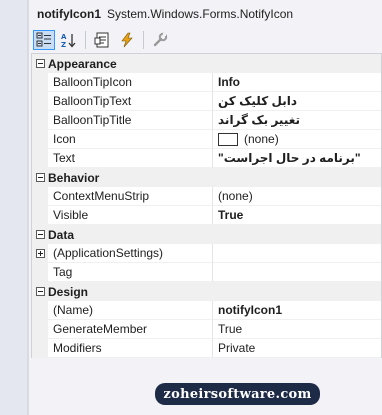  Describe the element at coordinates (68, 291) in the screenshot. I see `category-label: Design` at that location.